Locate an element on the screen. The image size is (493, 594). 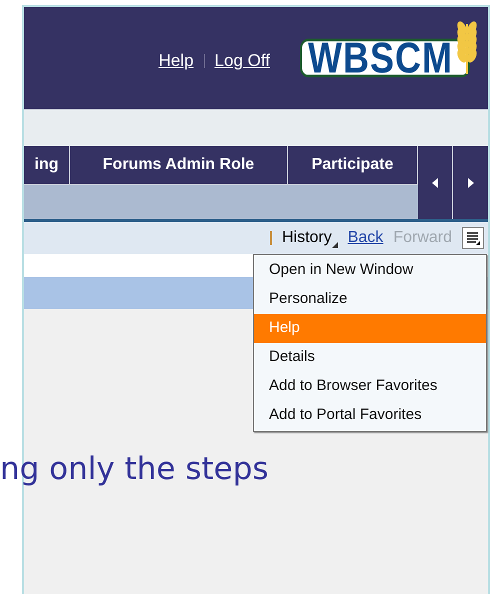
menu-button is located at coordinates (473, 238).